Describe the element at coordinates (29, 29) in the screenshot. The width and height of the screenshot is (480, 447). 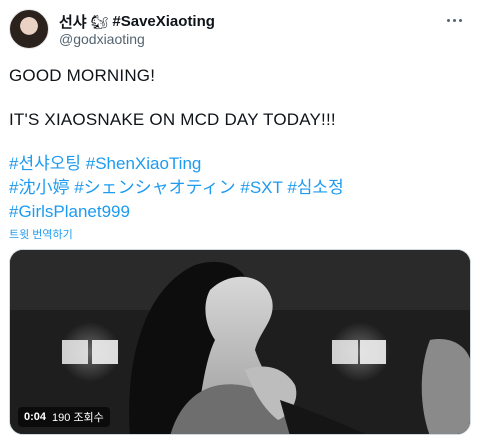
I see `avatar` at that location.